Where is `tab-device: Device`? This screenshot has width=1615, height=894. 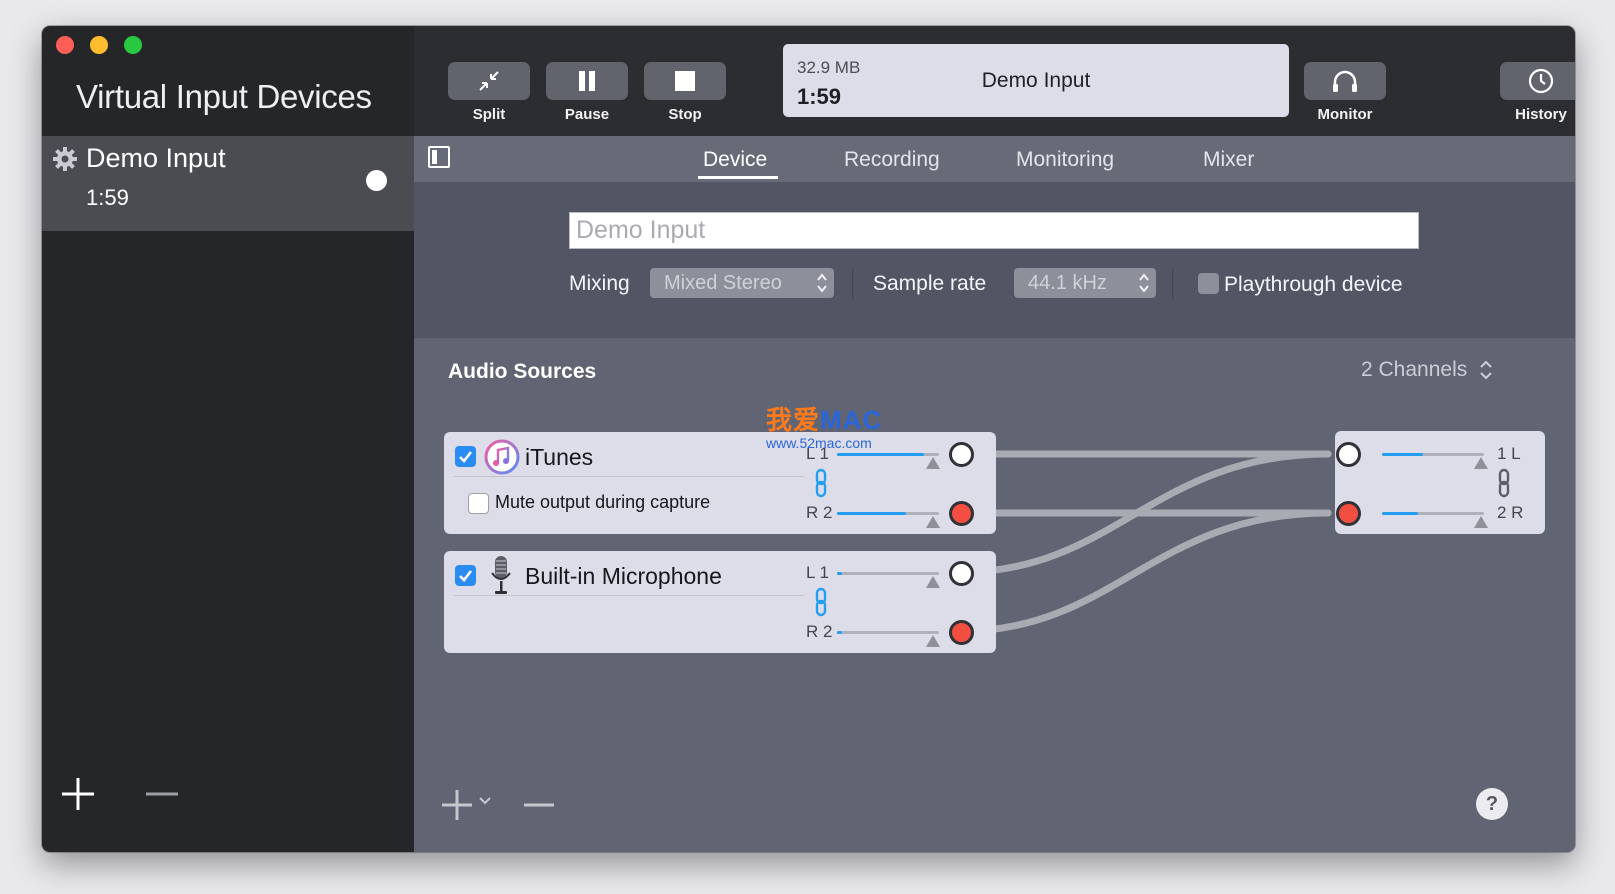
tab-device: Device is located at coordinates (735, 160).